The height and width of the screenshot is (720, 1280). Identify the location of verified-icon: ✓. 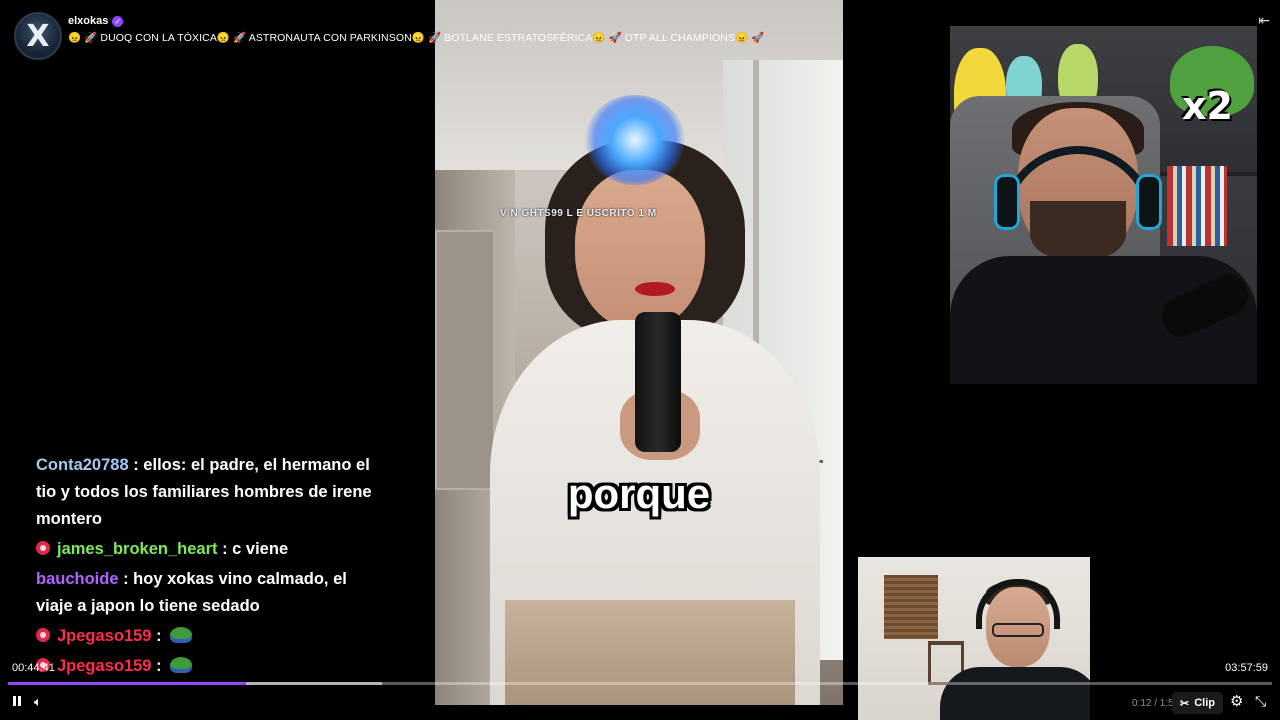
(118, 21).